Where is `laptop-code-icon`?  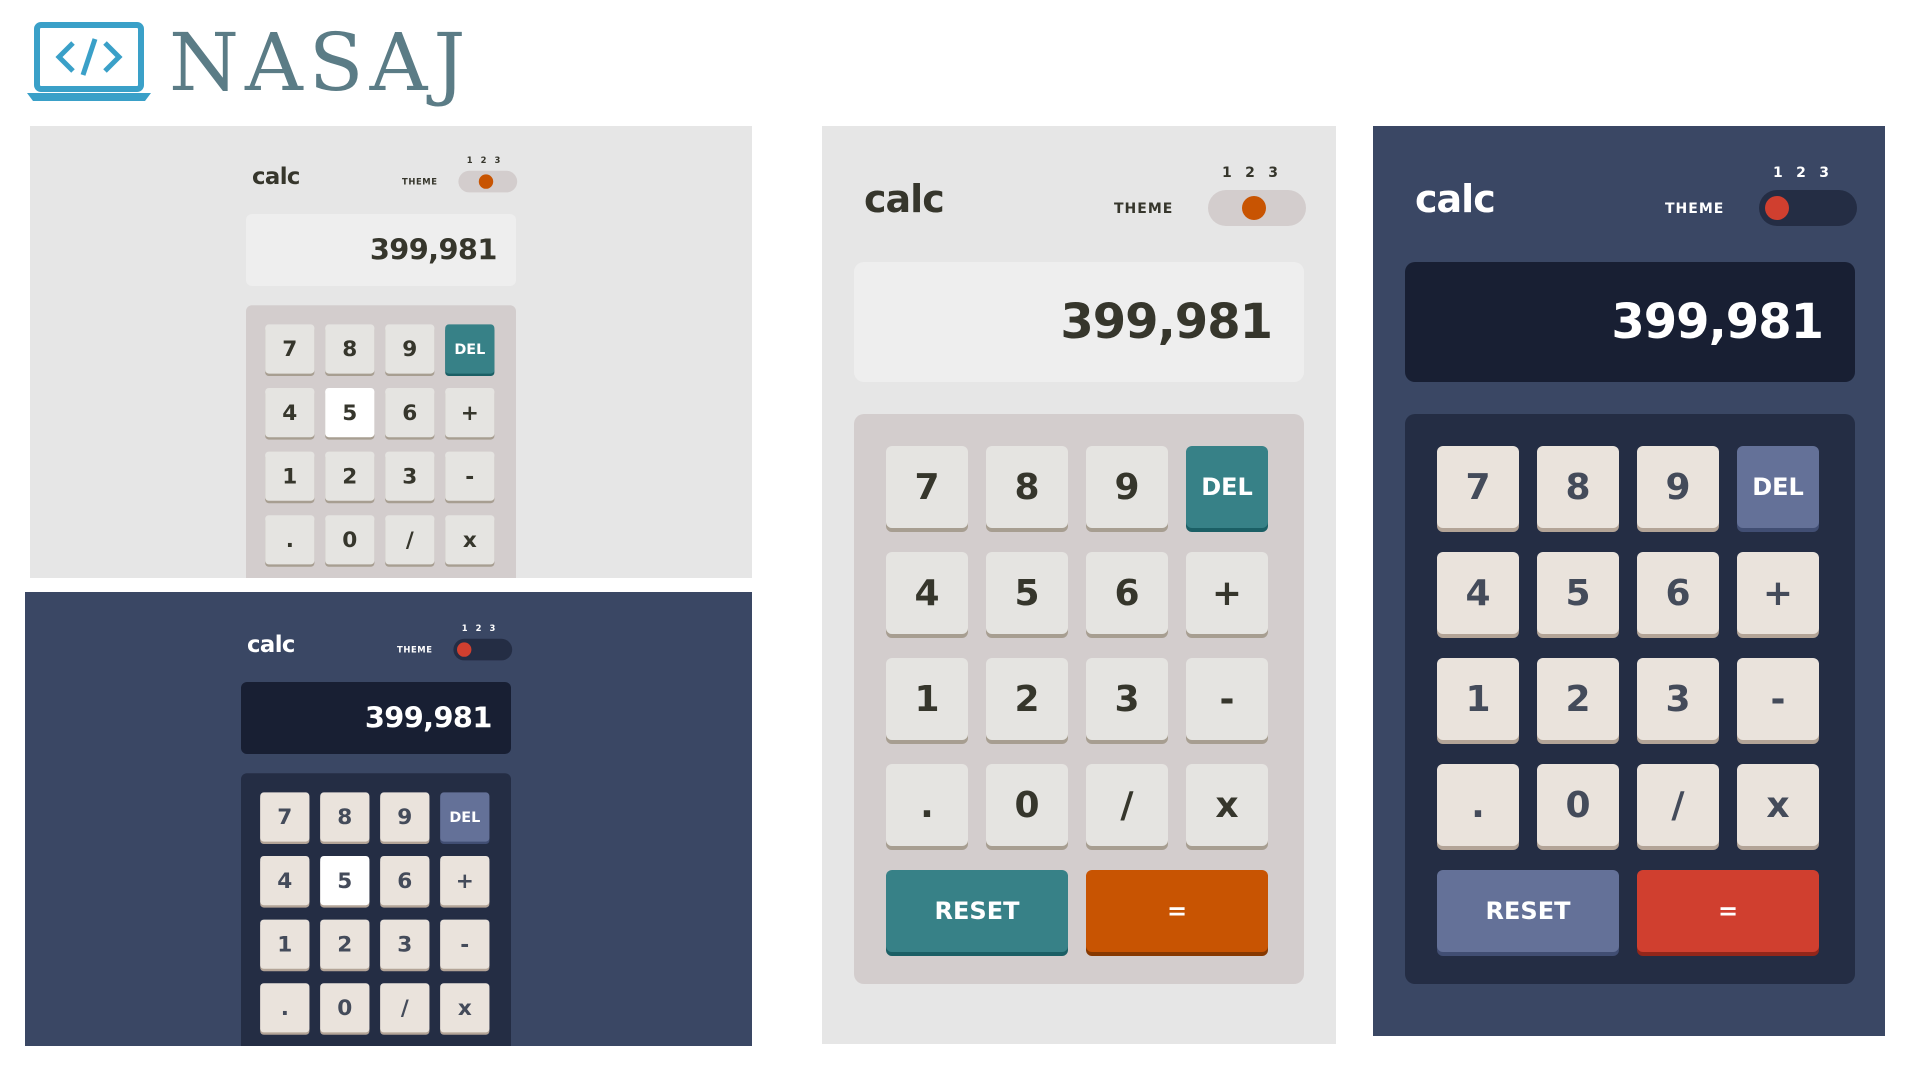 laptop-code-icon is located at coordinates (89, 61).